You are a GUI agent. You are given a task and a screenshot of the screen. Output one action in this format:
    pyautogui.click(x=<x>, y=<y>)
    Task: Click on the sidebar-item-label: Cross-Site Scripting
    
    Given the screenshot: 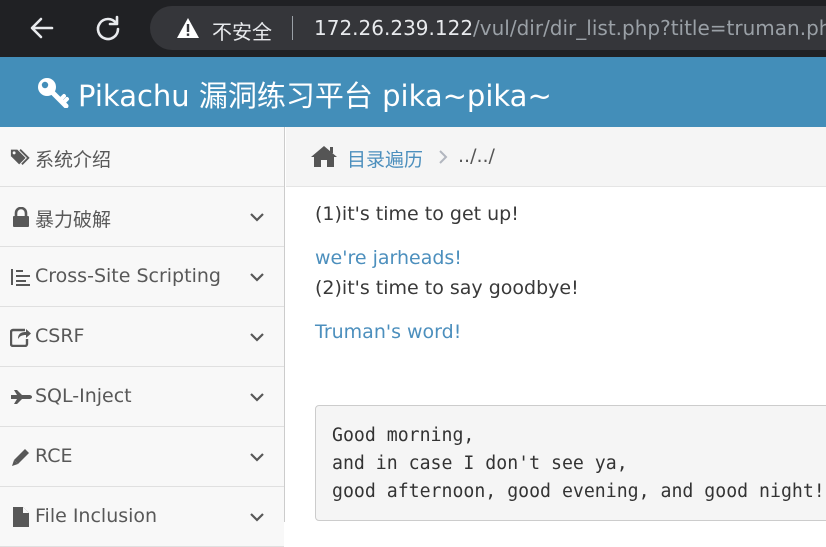 What is the action you would take?
    pyautogui.click(x=128, y=276)
    